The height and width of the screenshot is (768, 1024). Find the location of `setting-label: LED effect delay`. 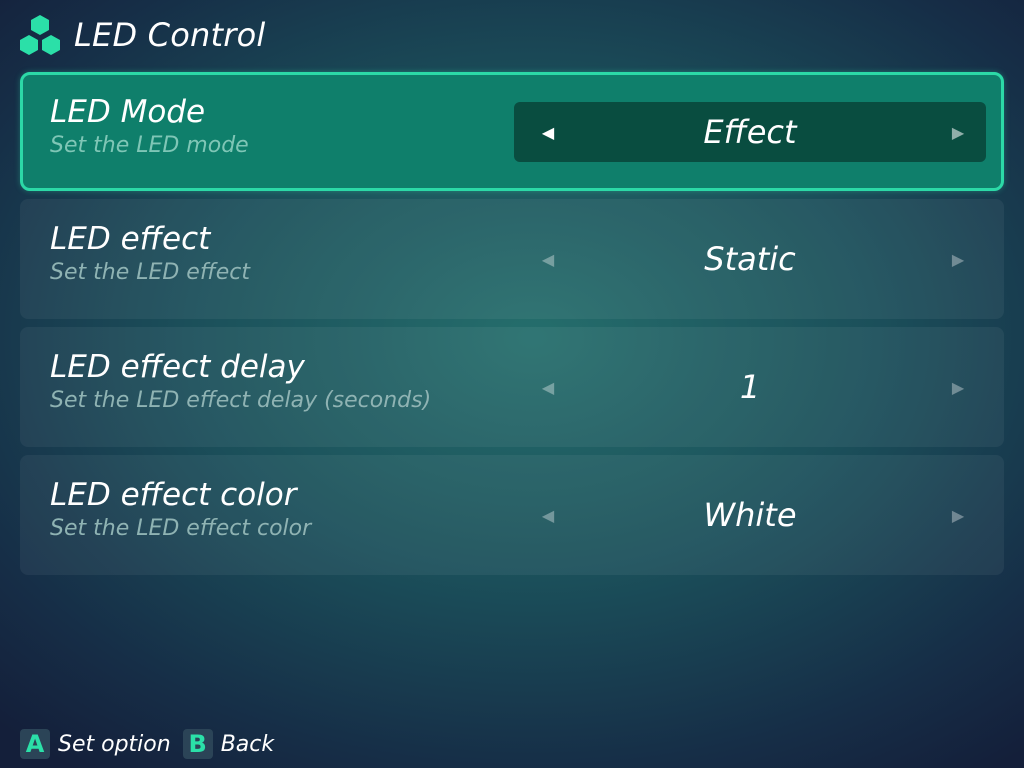

setting-label: LED effect delay is located at coordinates (177, 367).